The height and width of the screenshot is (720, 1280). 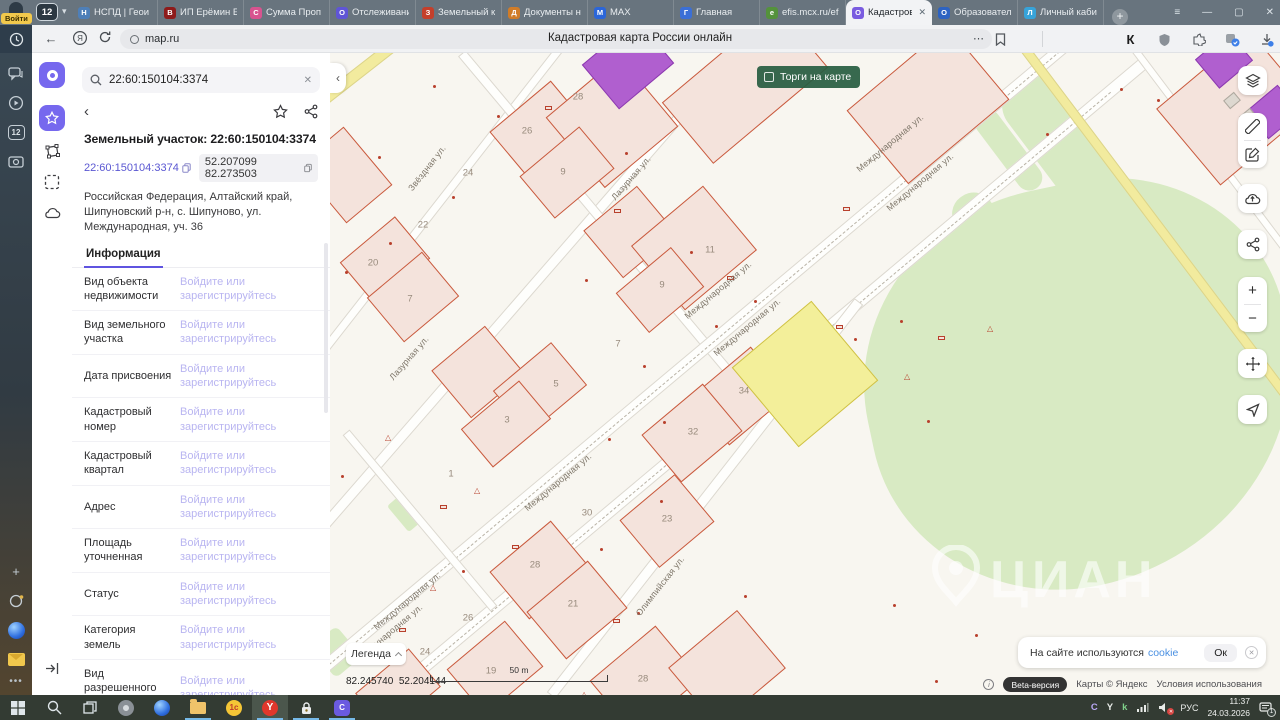 I want to click on c-app-icon: C, so click(x=342, y=707).